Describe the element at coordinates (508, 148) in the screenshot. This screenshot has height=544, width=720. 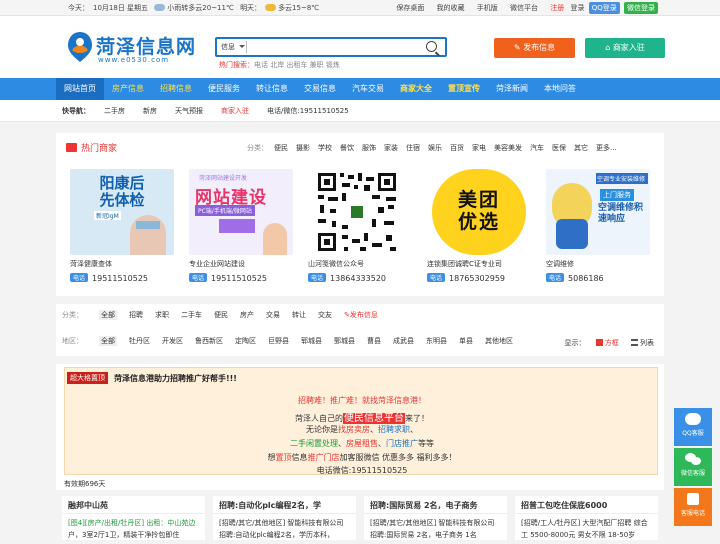
I see `cat-10: 美容美发` at that location.